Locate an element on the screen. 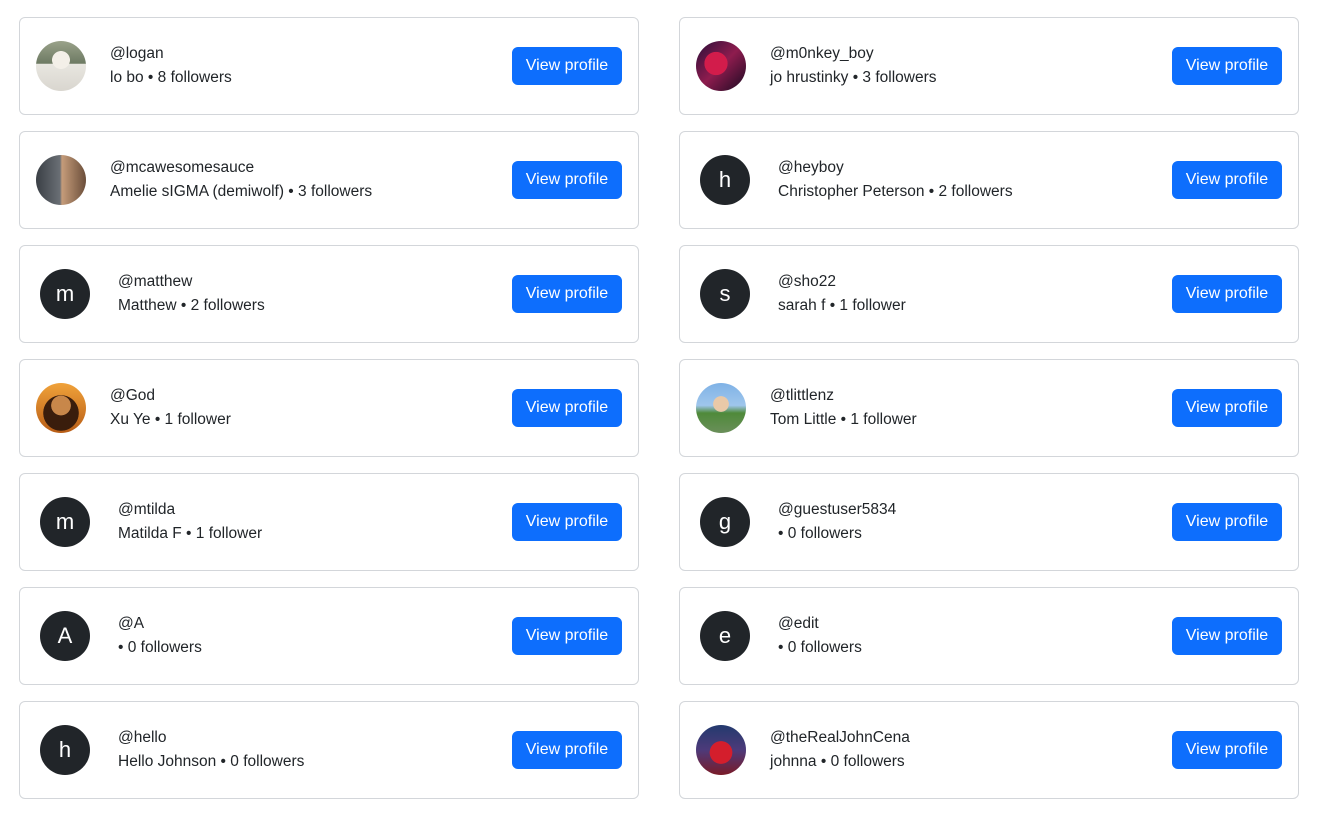 Image resolution: width=1322 pixels, height=813 pixels. display-name-followers: Xu Ye • 1 follower is located at coordinates (170, 419).